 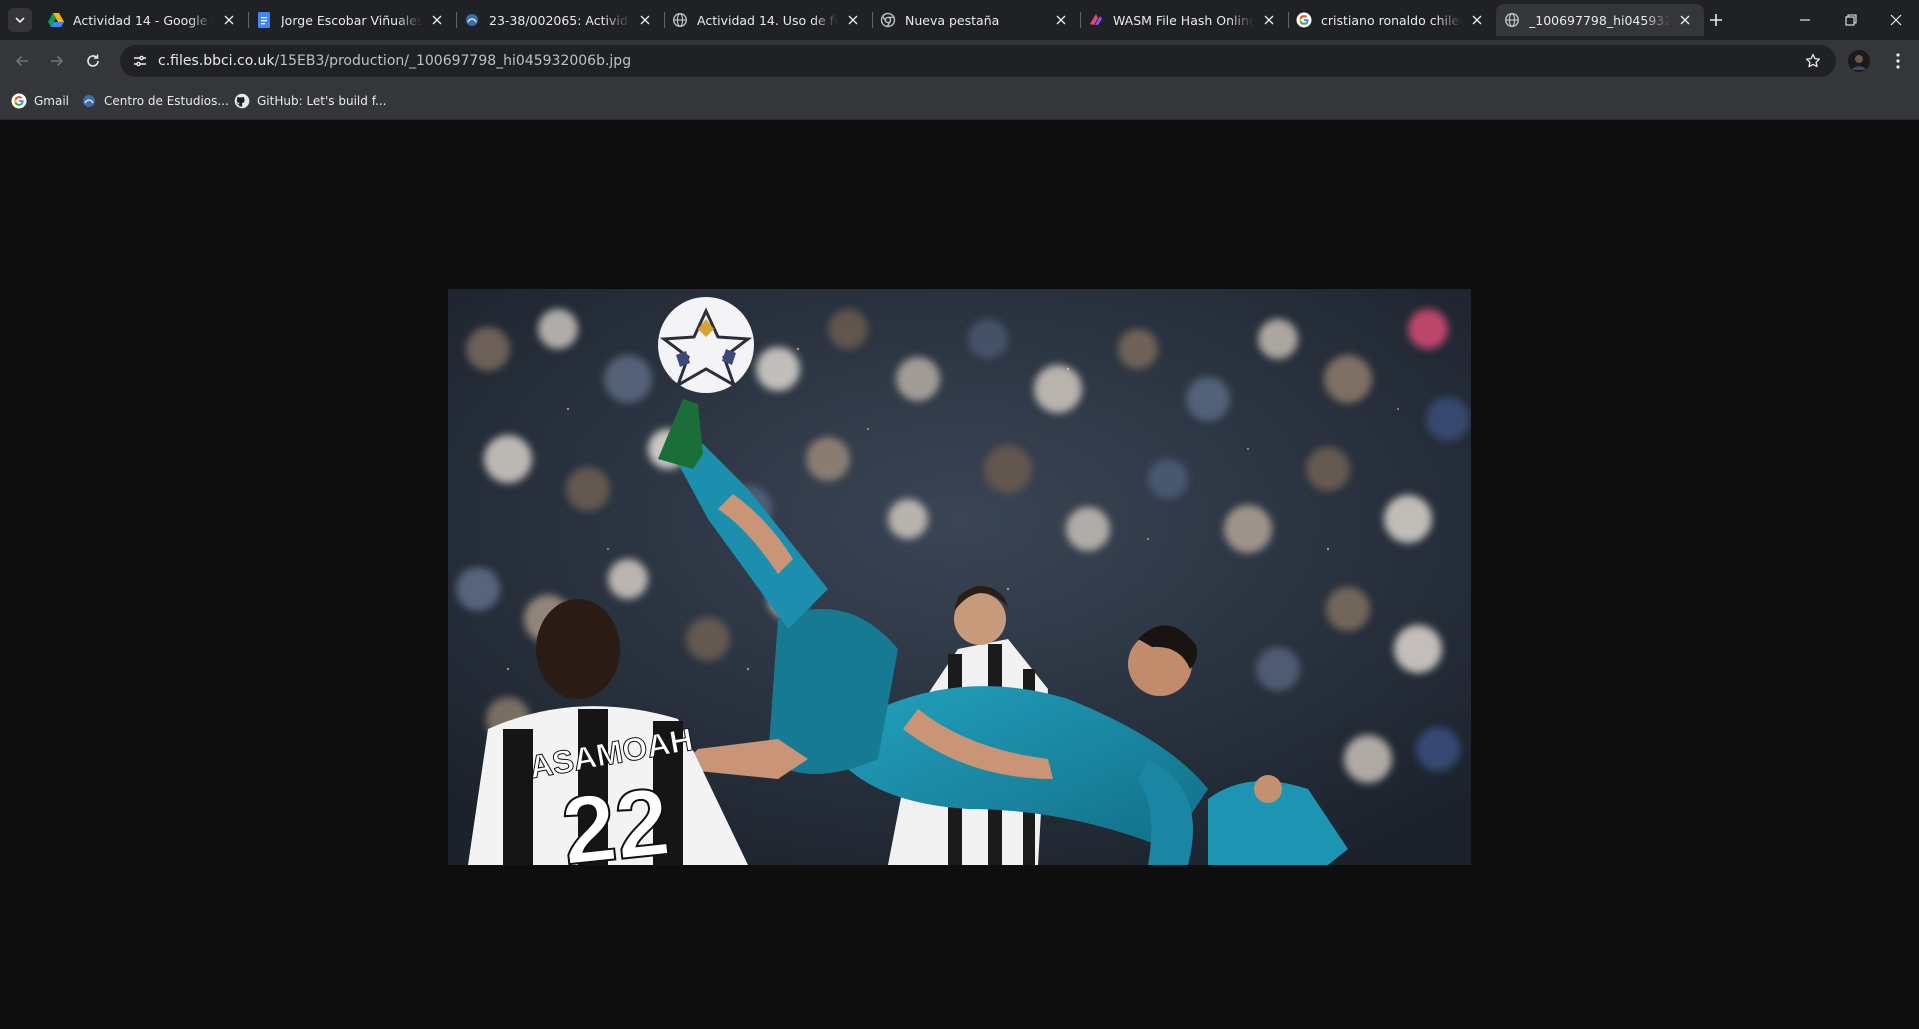 I want to click on tab-search-button, so click(x=20, y=20).